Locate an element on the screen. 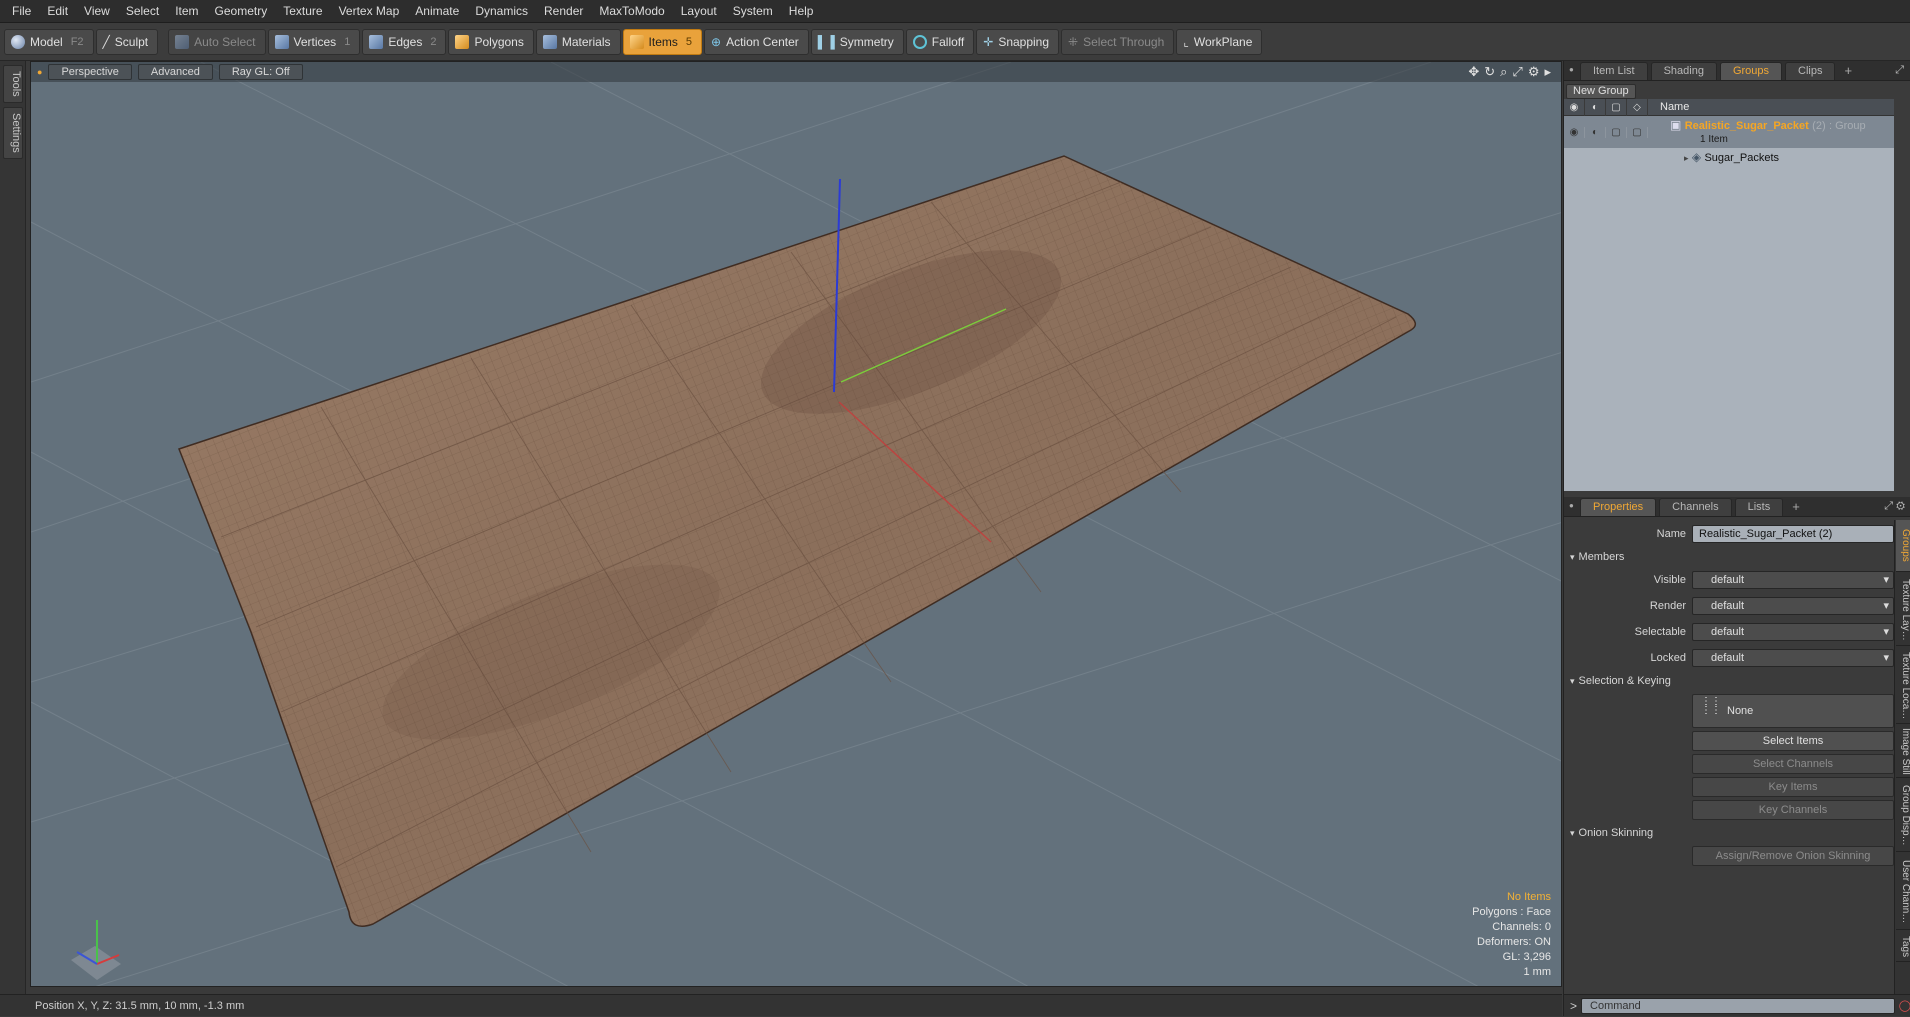  menu-render: Render is located at coordinates (563, 11).